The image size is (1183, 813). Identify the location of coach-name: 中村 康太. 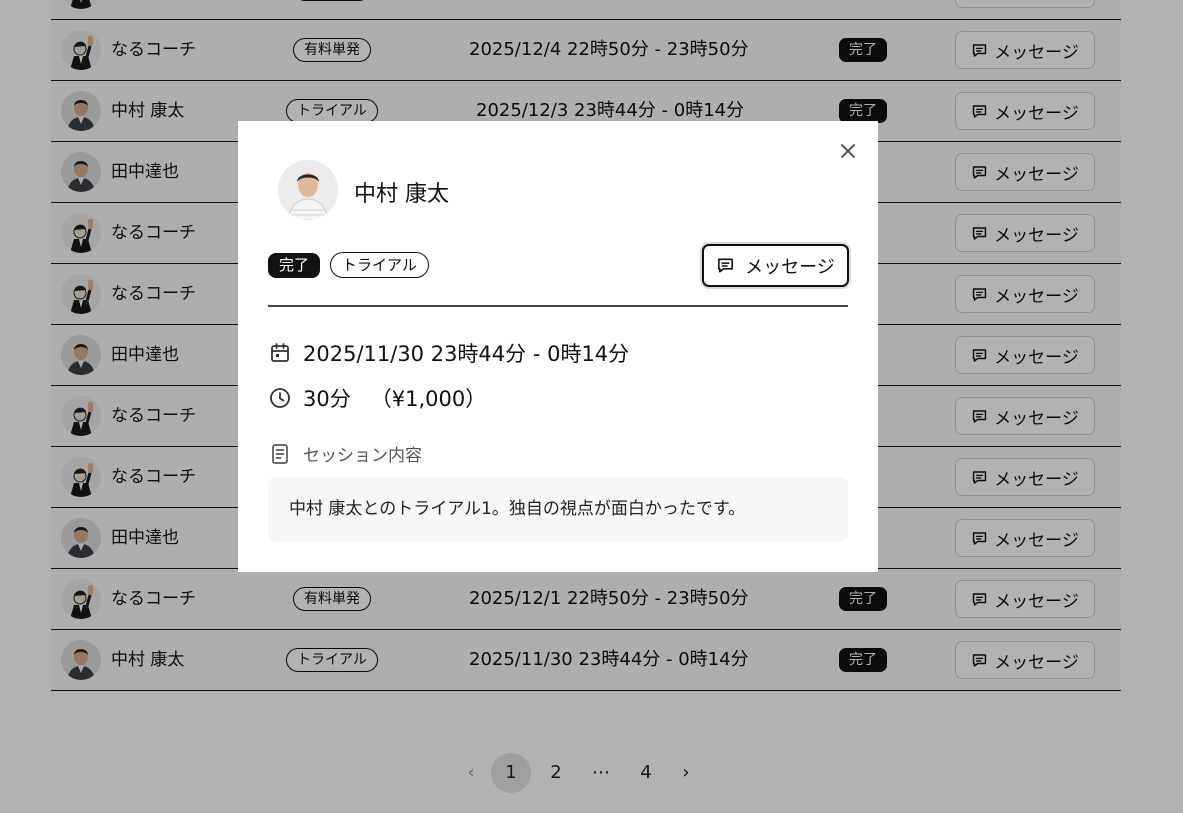
(401, 194).